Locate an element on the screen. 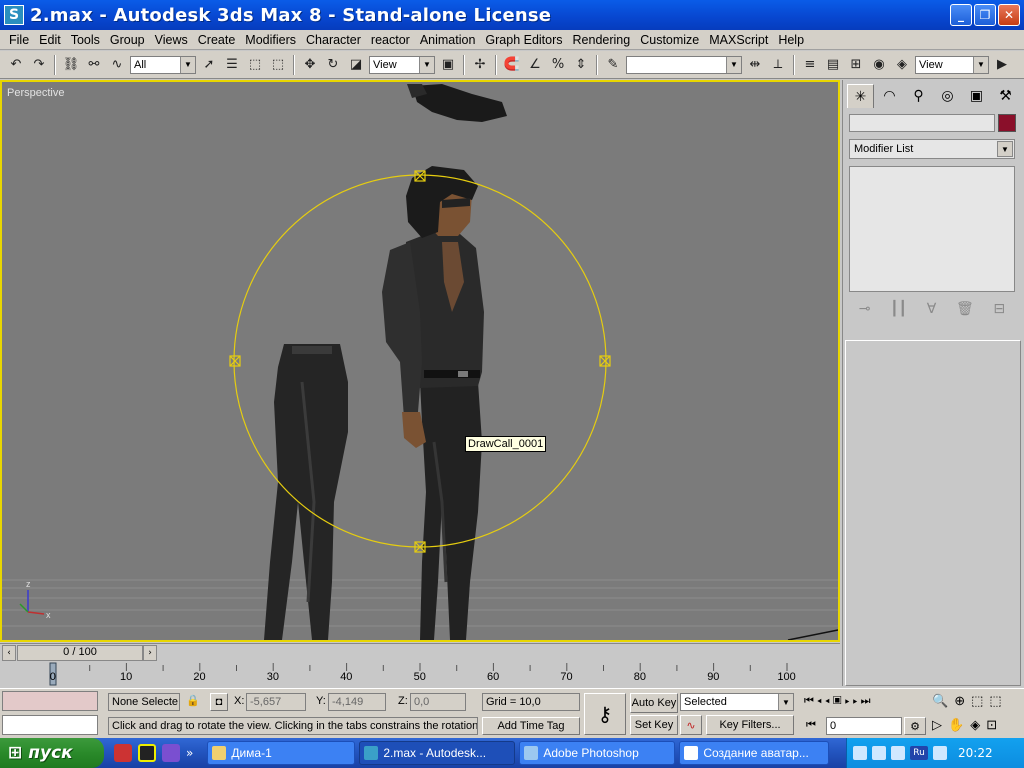 The height and width of the screenshot is (768, 1024). layer-manager-icon: ≡ is located at coordinates (810, 65).